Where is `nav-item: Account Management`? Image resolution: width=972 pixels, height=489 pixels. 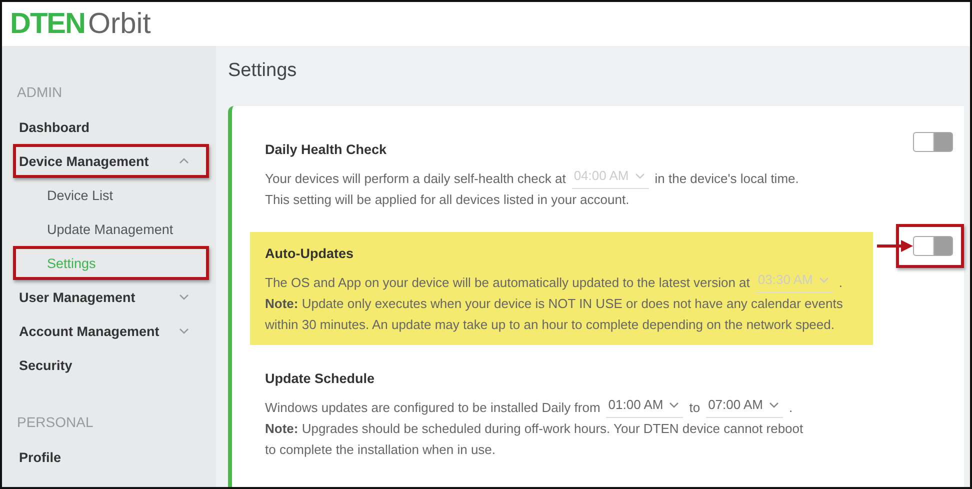 nav-item: Account Management is located at coordinates (111, 331).